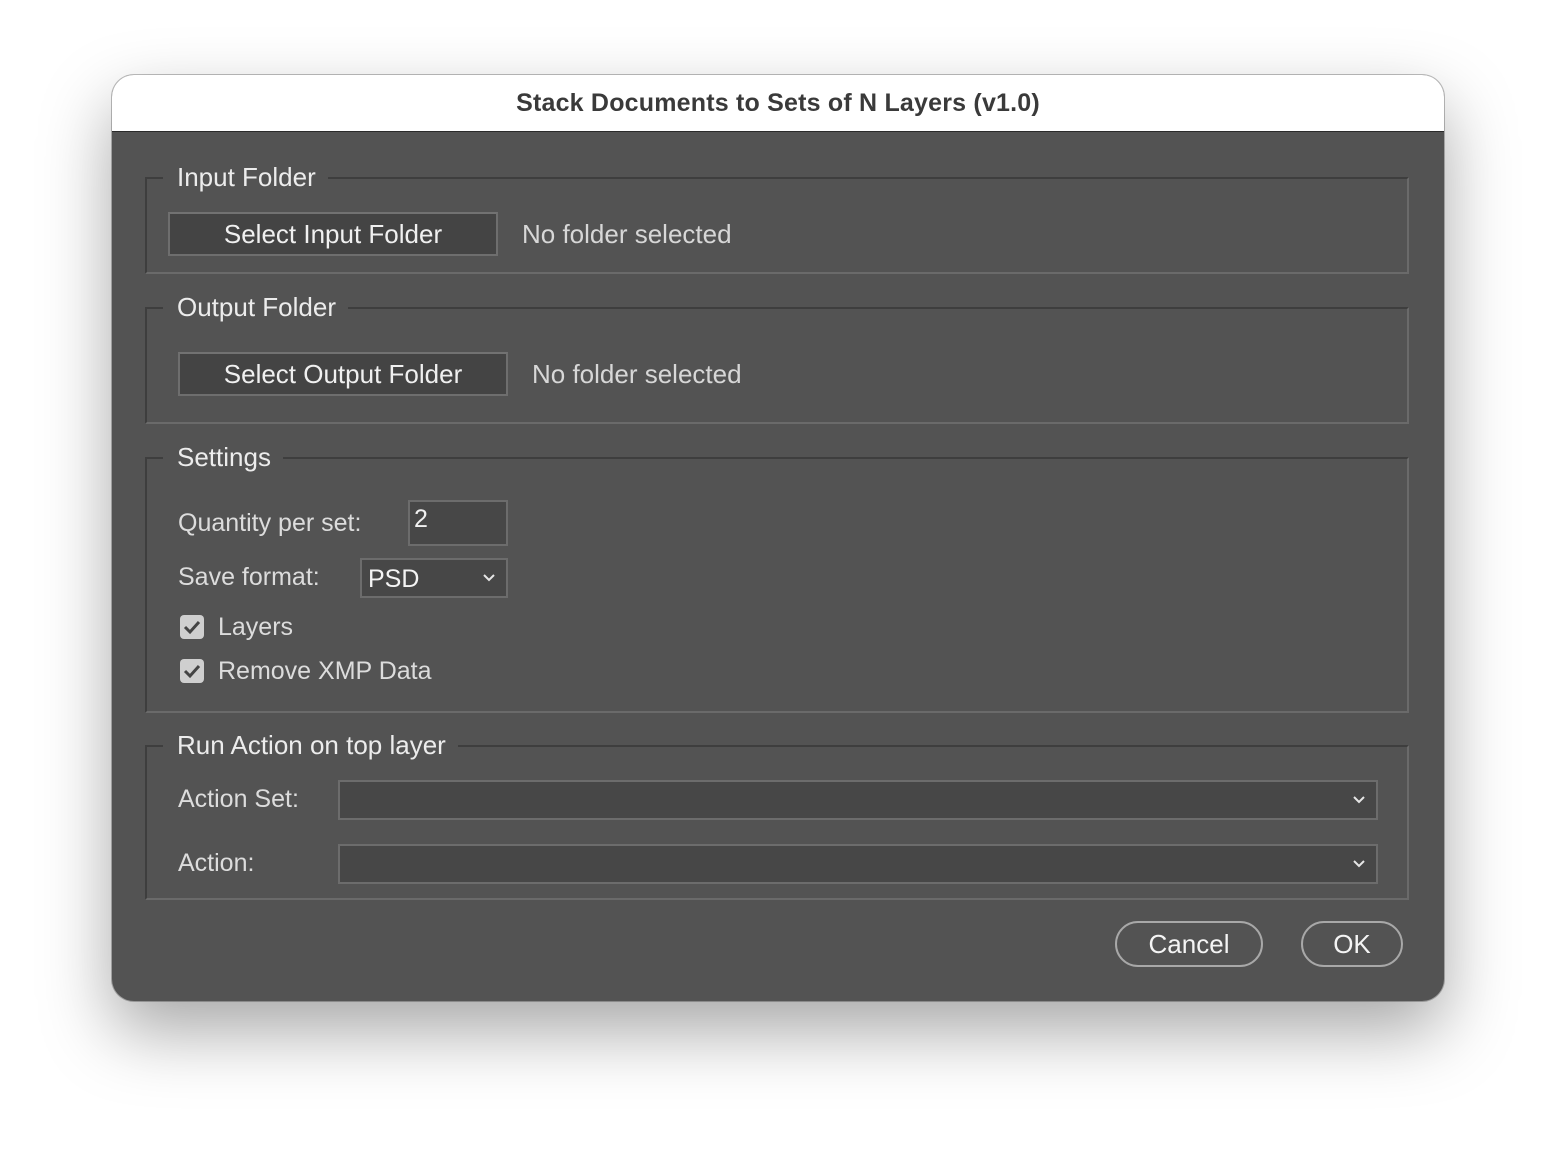 This screenshot has width=1556, height=1150. What do you see at coordinates (333, 234) in the screenshot?
I see `select-input-folder-button: Select Input Folder` at bounding box center [333, 234].